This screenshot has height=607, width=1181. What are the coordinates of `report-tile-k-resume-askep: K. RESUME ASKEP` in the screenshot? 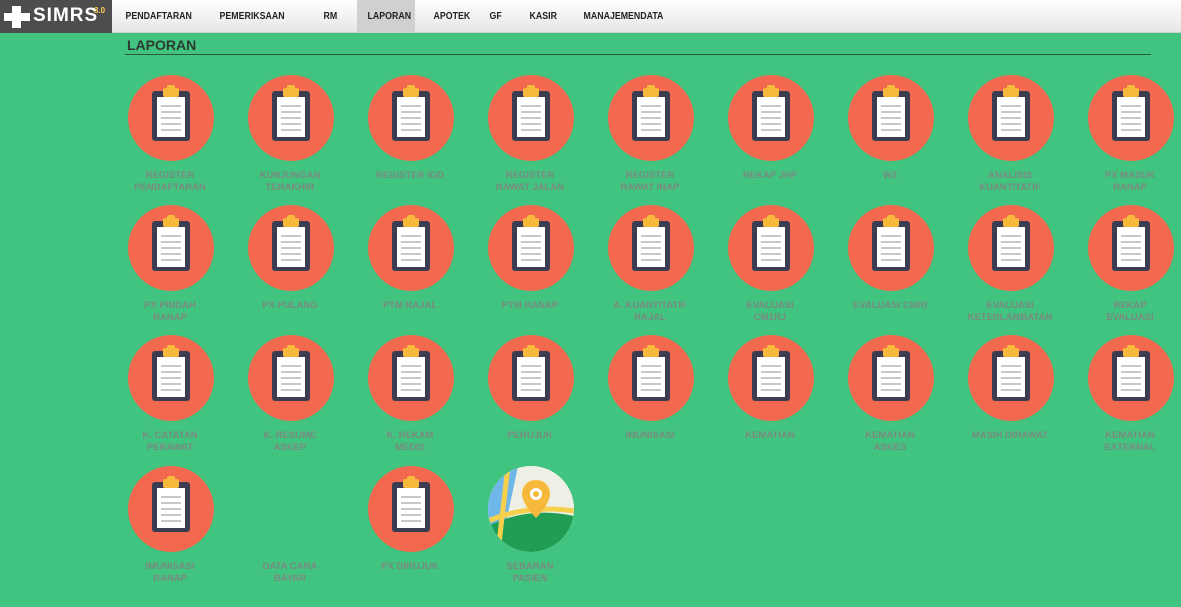 It's located at (290, 400).